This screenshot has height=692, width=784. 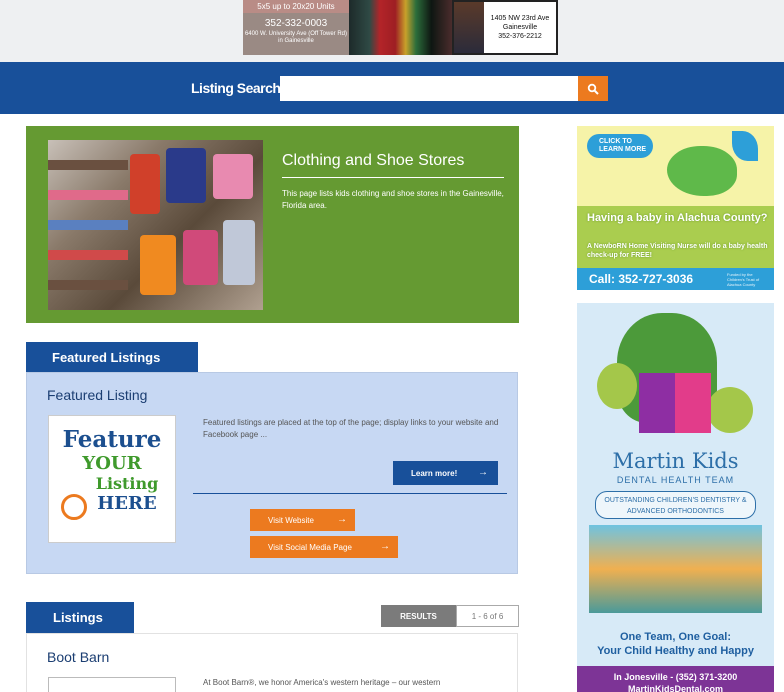 What do you see at coordinates (74, 507) in the screenshot?
I see `smiley-icon` at bounding box center [74, 507].